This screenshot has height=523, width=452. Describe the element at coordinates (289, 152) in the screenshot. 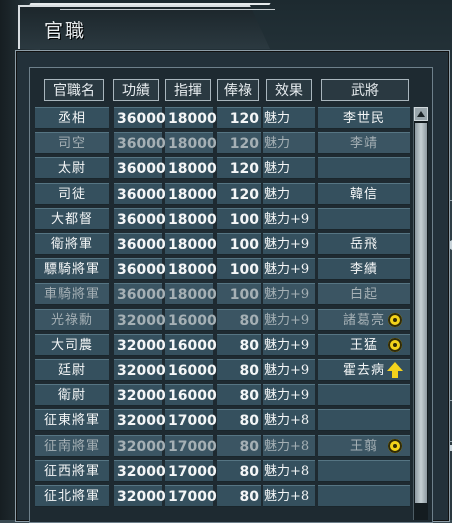

I see `effect-cell: 魅力+10` at that location.